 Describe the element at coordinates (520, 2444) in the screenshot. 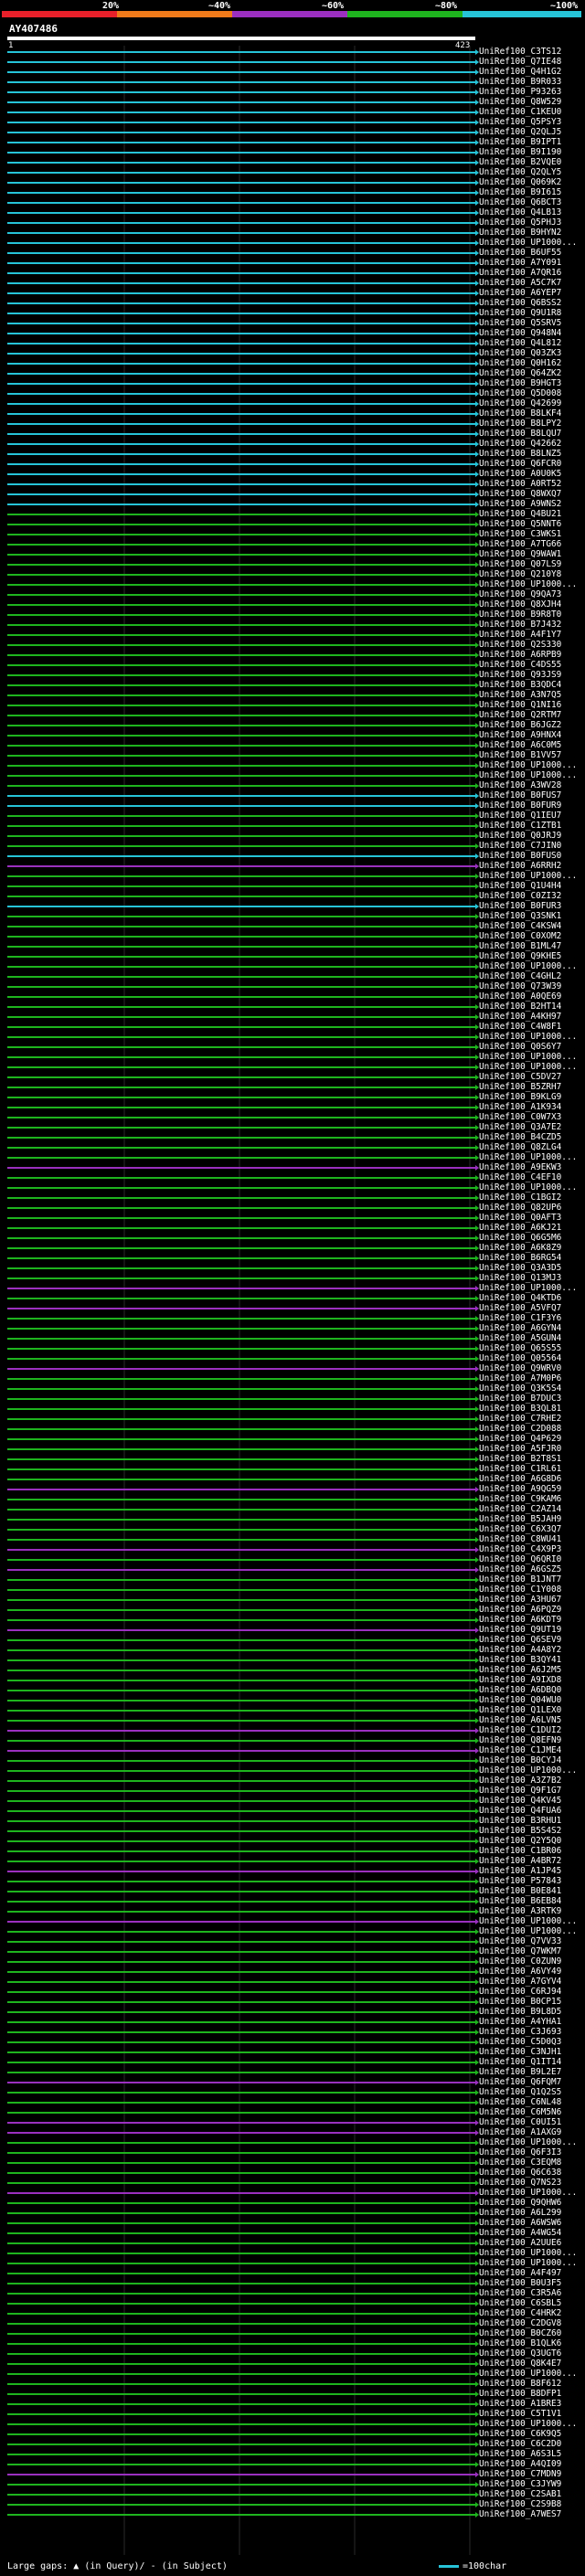

I see `hit-label: UniRef100_C6C2D0` at that location.